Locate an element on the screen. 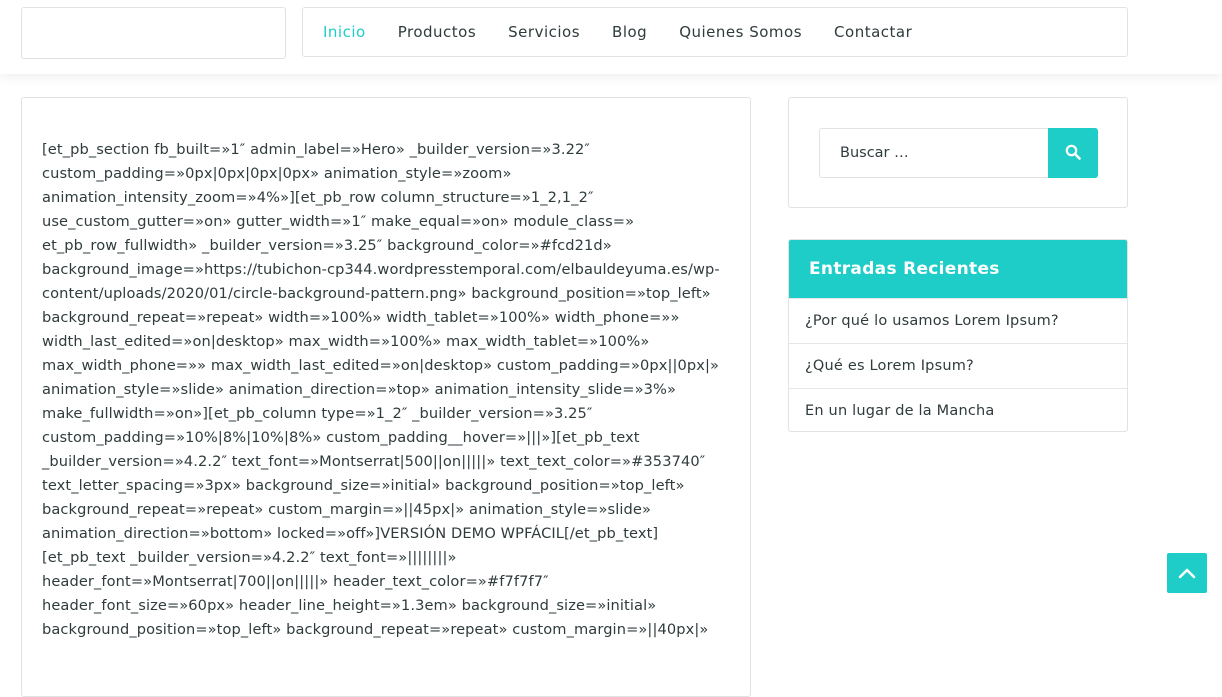 Image resolution: width=1222 pixels, height=697 pixels. nav-item-inicio: Inicio is located at coordinates (344, 32).